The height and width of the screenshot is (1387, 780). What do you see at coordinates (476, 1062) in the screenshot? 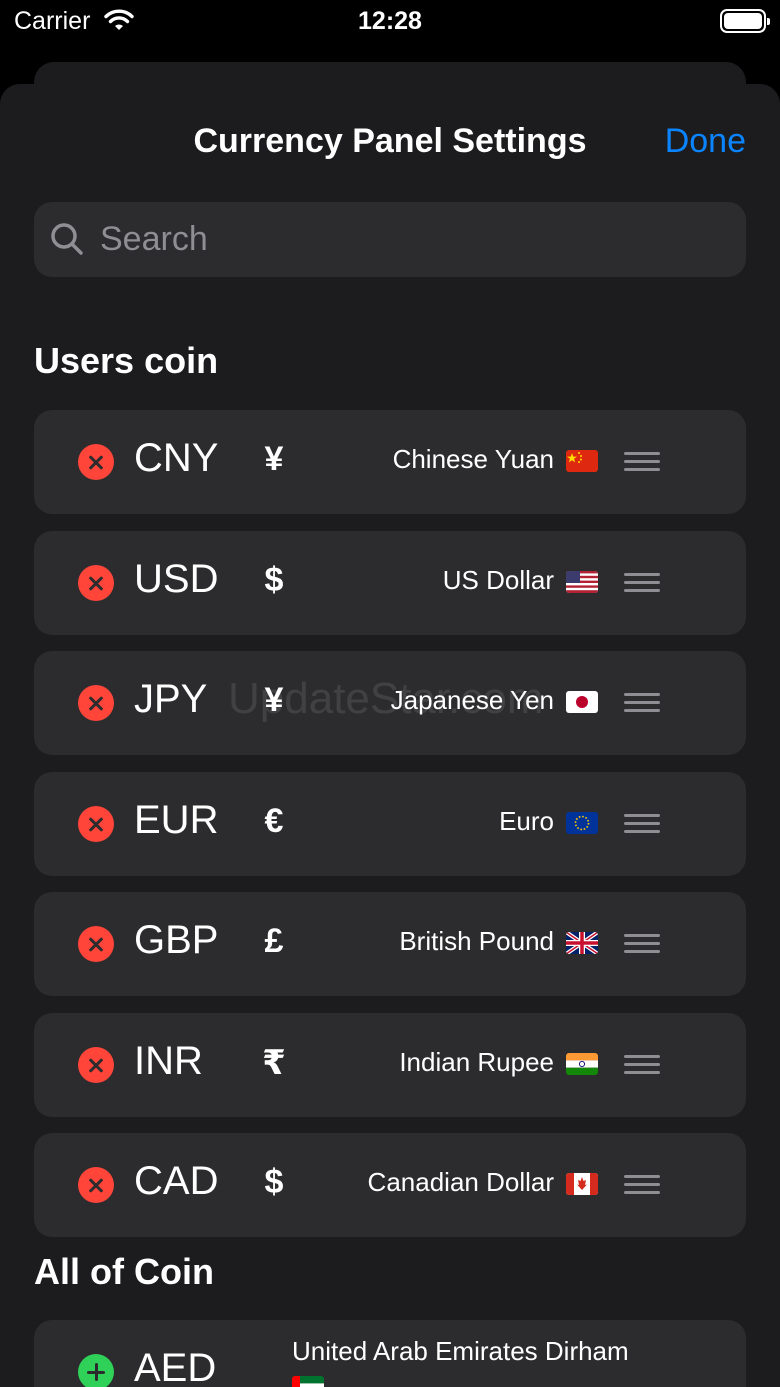
I see `currency-name: Indian Rupee` at bounding box center [476, 1062].